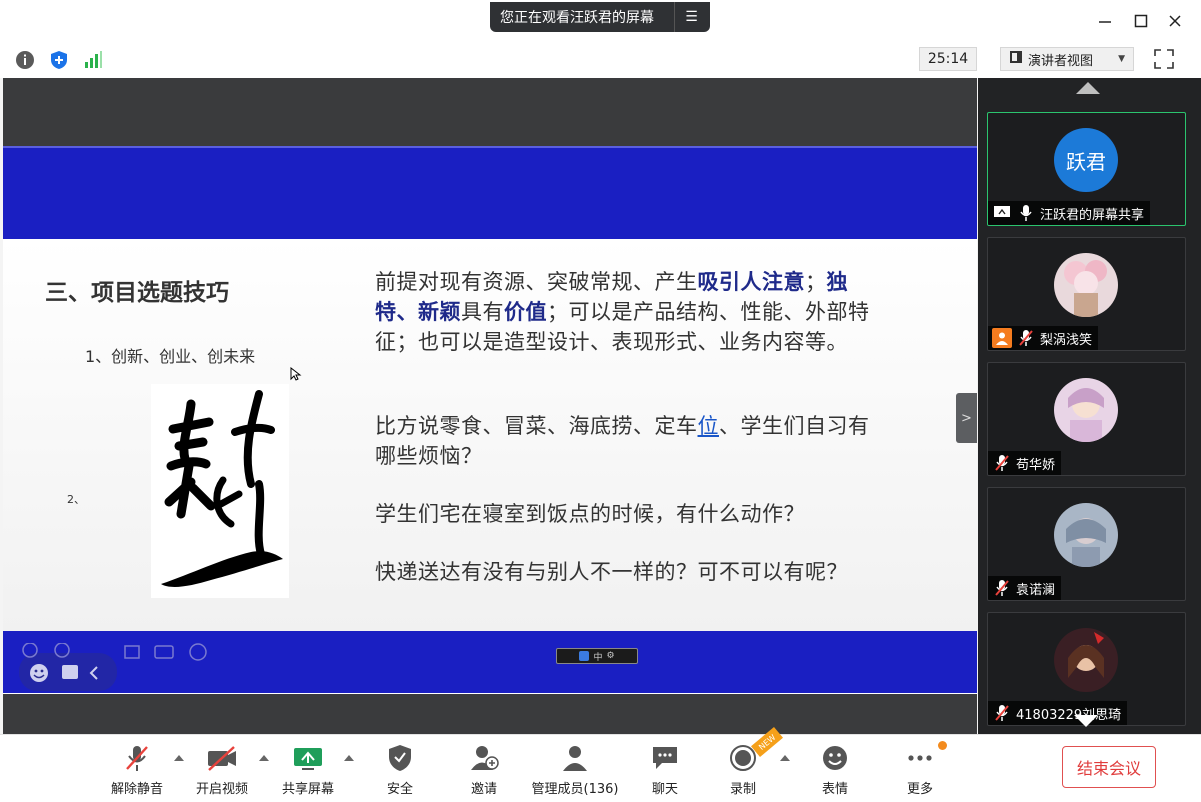 The height and width of the screenshot is (802, 1201). I want to click on unmute-button: 解除静音, so click(137, 769).